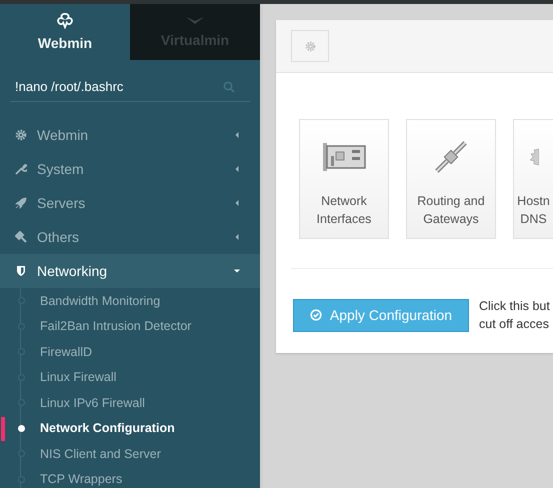 The image size is (553, 488). I want to click on module-tile: Network Interfaces, so click(344, 179).